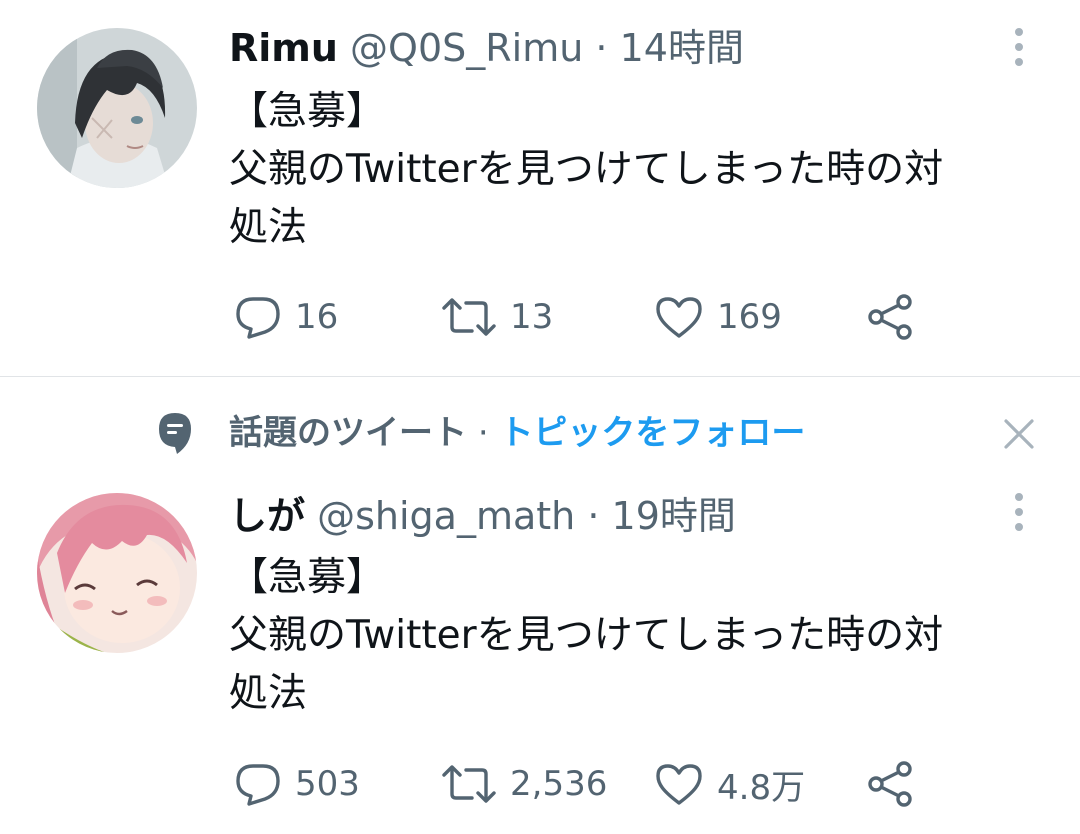  What do you see at coordinates (1019, 434) in the screenshot?
I see `close-icon` at bounding box center [1019, 434].